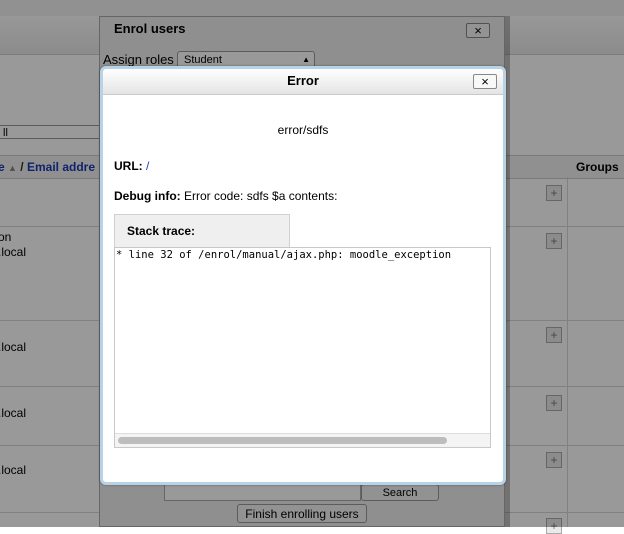 Image resolution: width=624 pixels, height=534 pixels. I want to click on stack-trace-label: Stack trace:, so click(161, 231).